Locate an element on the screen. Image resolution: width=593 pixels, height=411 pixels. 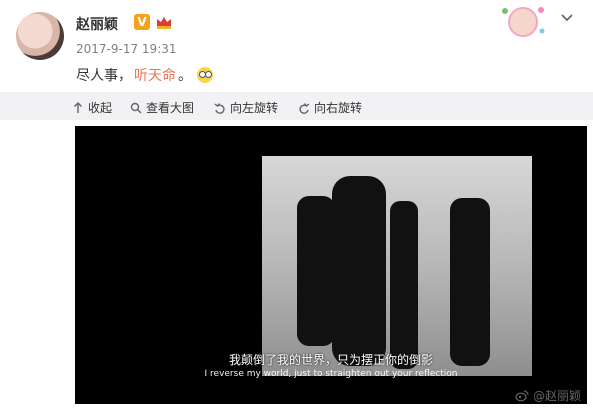
post-timestamp: 2017-9-17 19:31 is located at coordinates (126, 49).